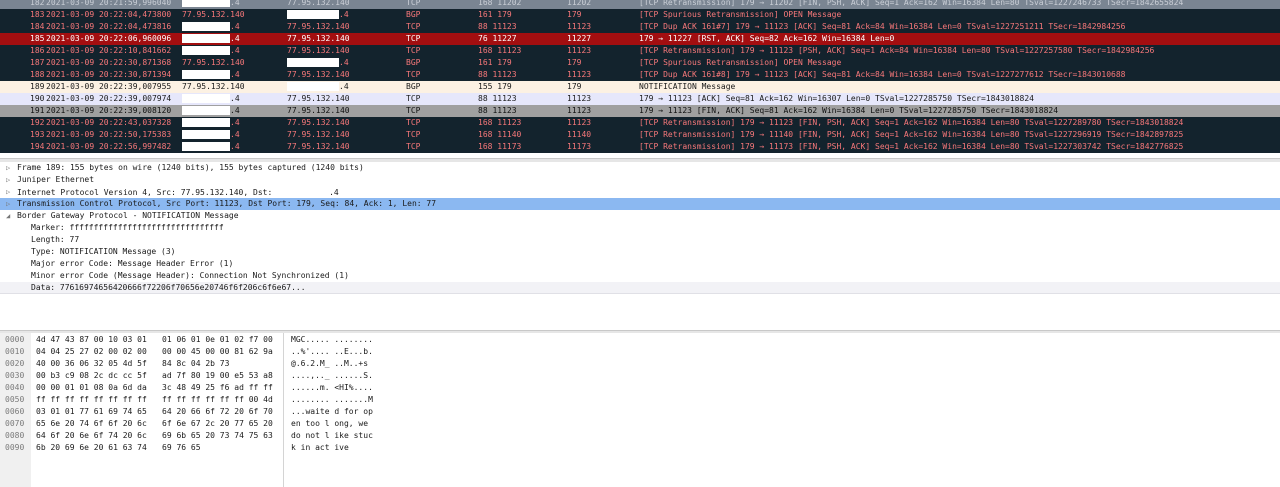  I want to click on packet-proto-text: BGP, so click(413, 86).